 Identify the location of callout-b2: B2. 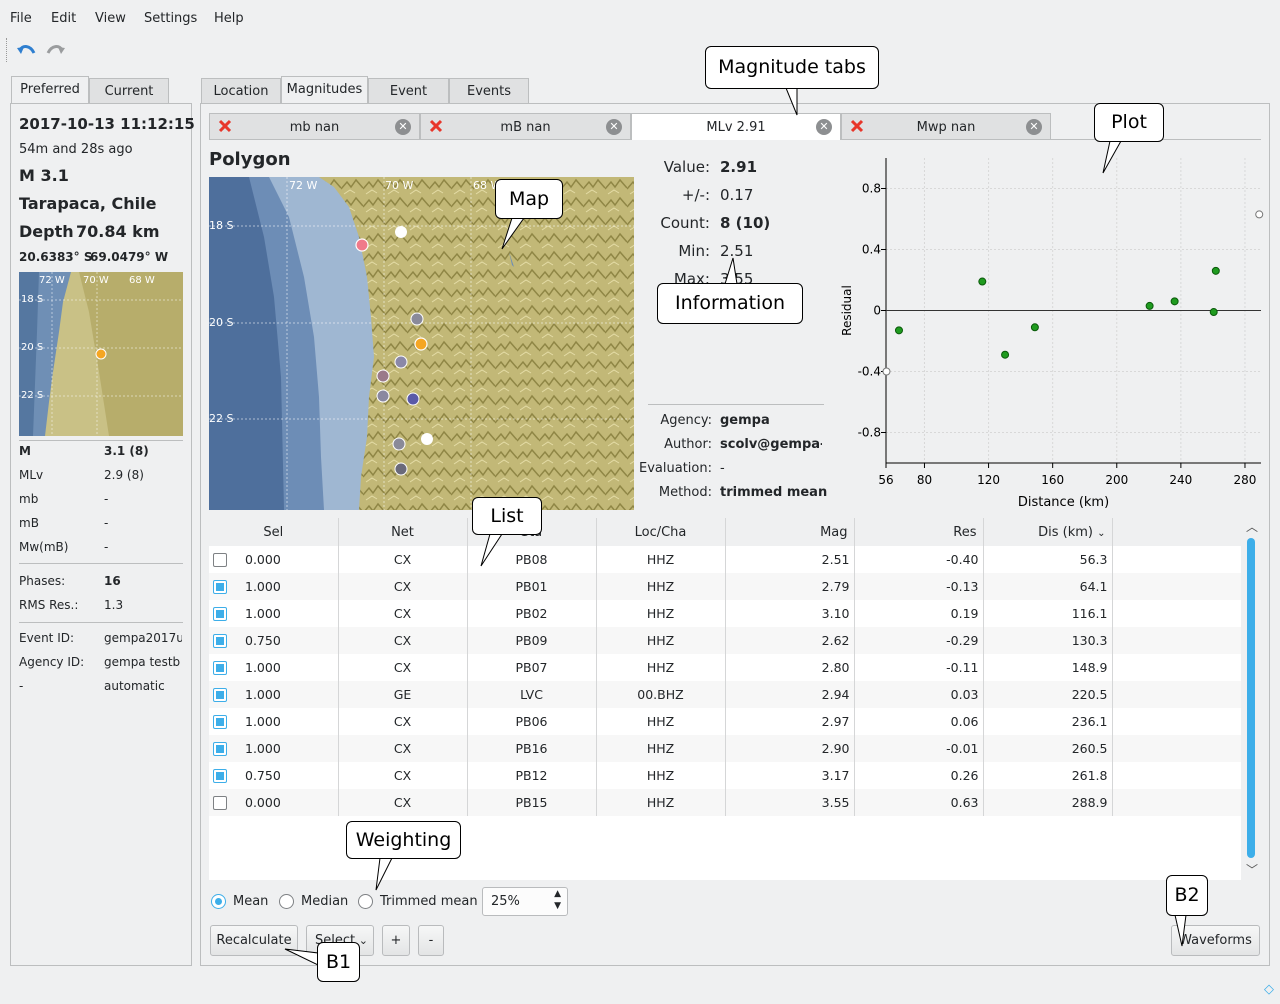
(1187, 895).